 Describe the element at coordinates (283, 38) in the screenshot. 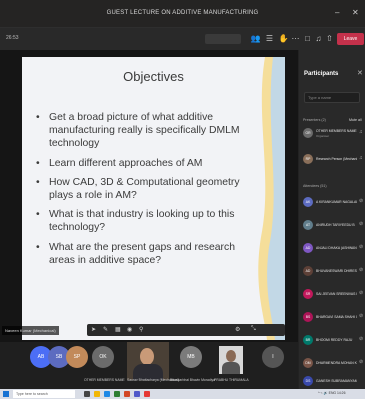

I see `raise-hand-icon: ✋` at that location.